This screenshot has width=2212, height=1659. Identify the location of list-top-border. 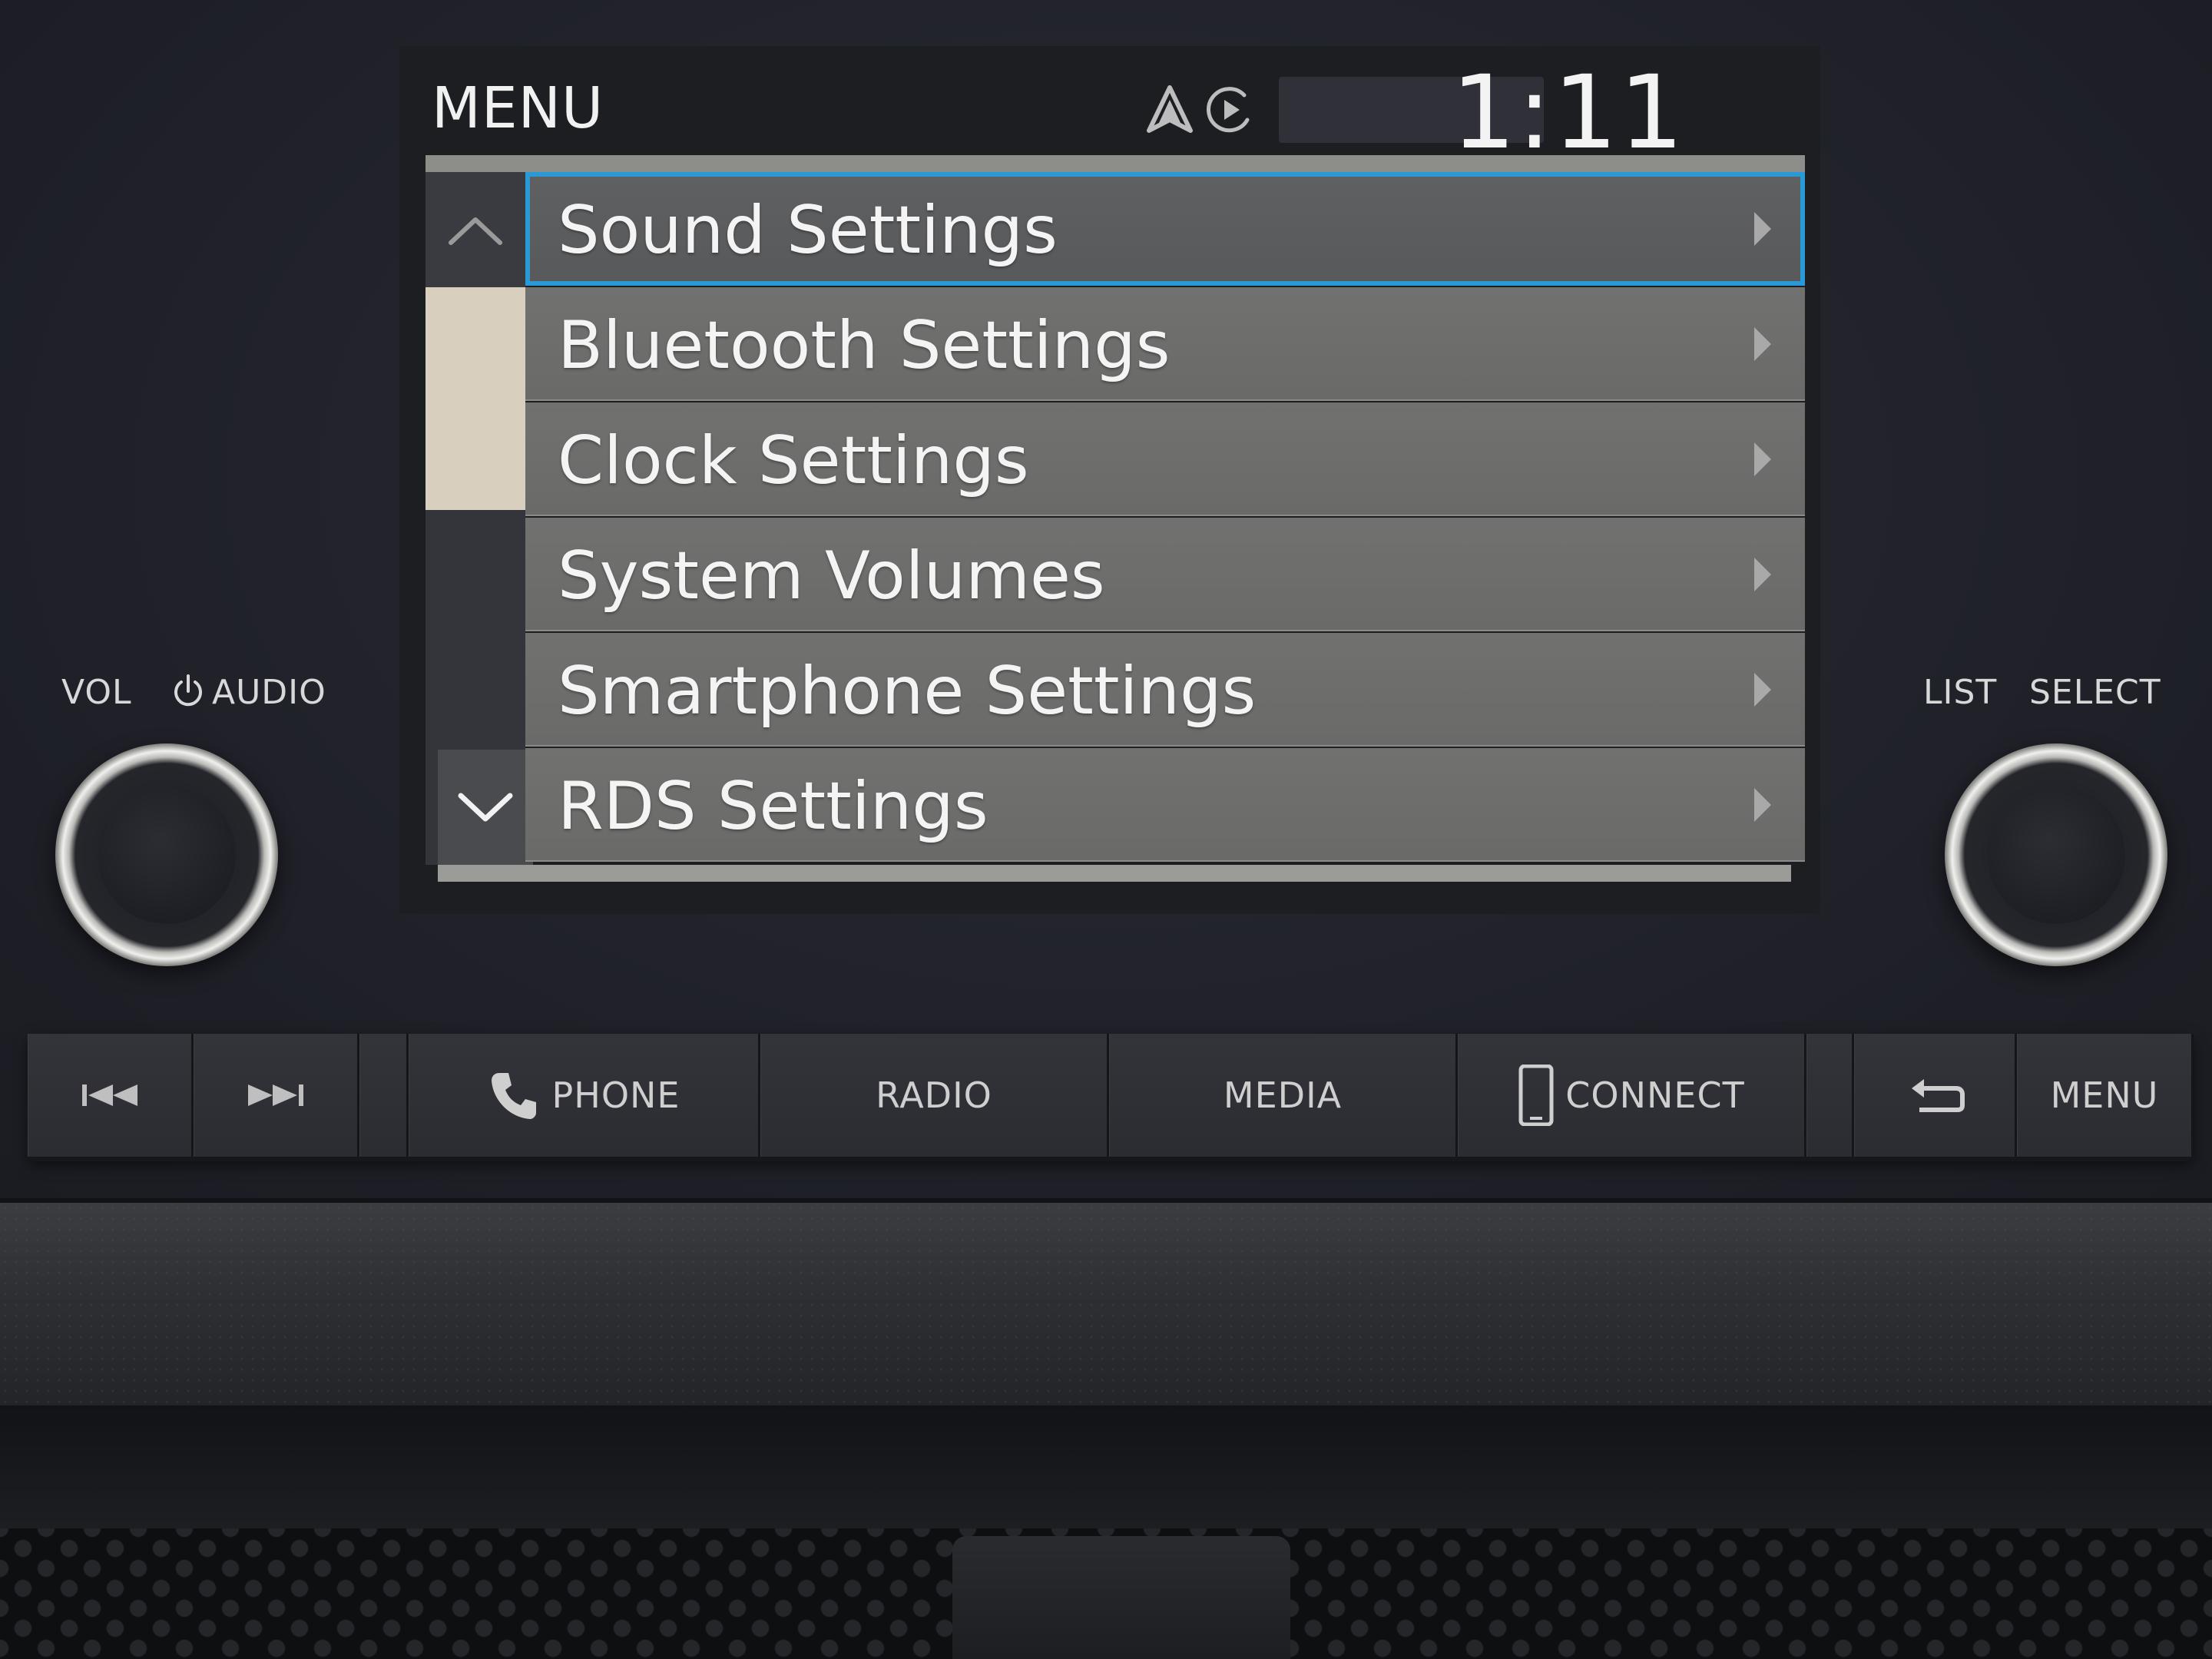
(1115, 163).